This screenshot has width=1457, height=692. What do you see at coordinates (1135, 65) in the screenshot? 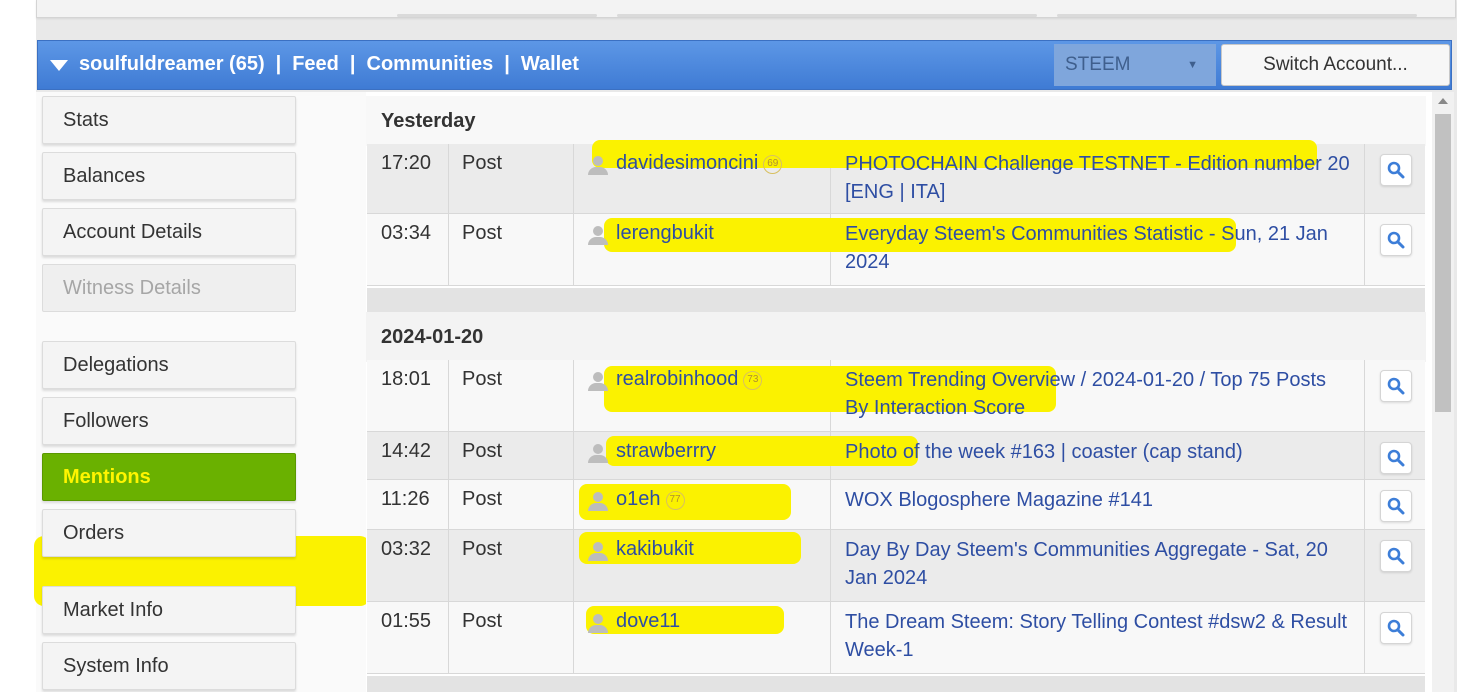
I see `currency-select: STEEM ▼` at bounding box center [1135, 65].